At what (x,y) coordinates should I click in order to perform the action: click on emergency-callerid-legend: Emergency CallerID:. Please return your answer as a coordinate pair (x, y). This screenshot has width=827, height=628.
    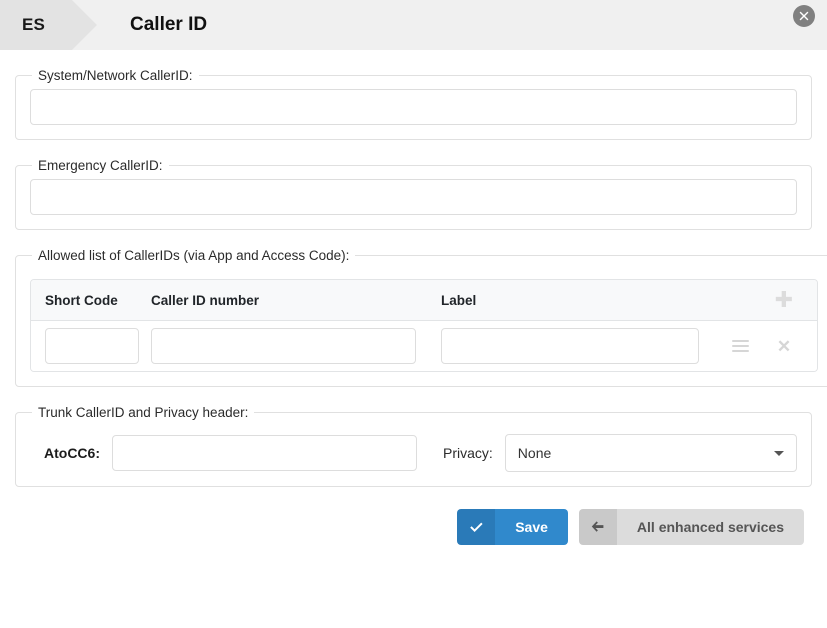
    Looking at the image, I should click on (100, 165).